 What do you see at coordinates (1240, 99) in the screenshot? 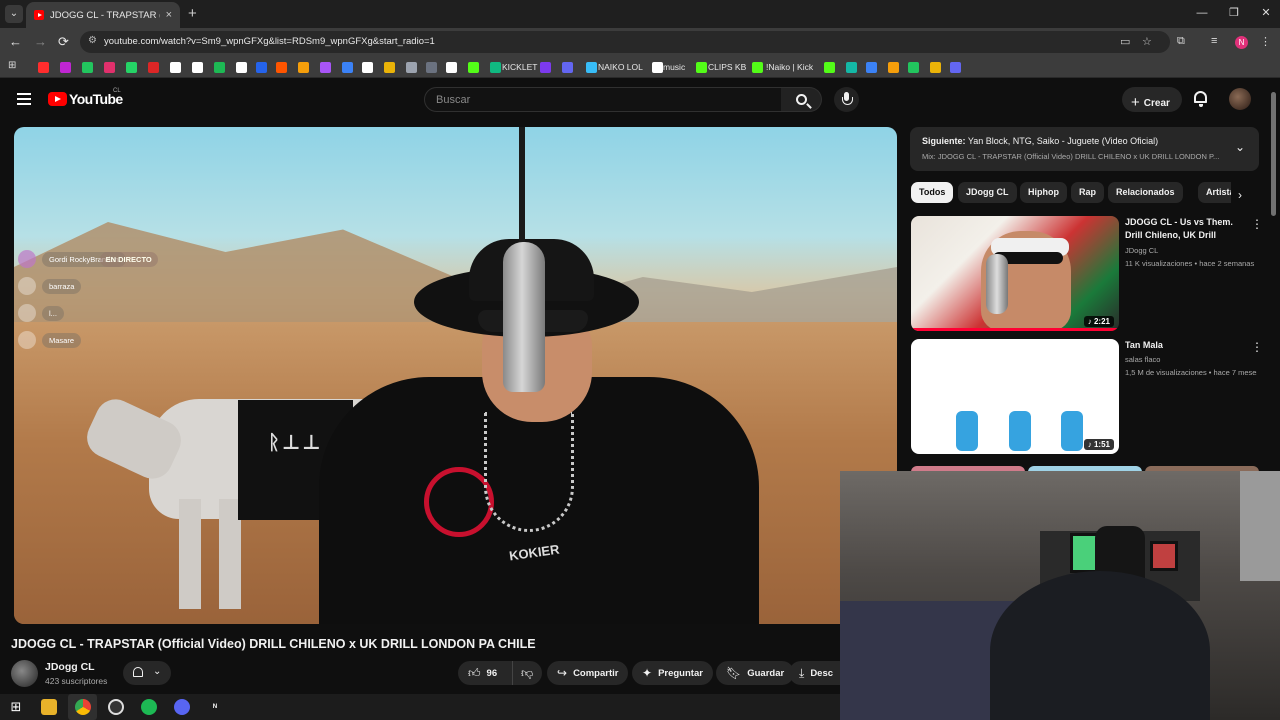
I see `account-avatar` at bounding box center [1240, 99].